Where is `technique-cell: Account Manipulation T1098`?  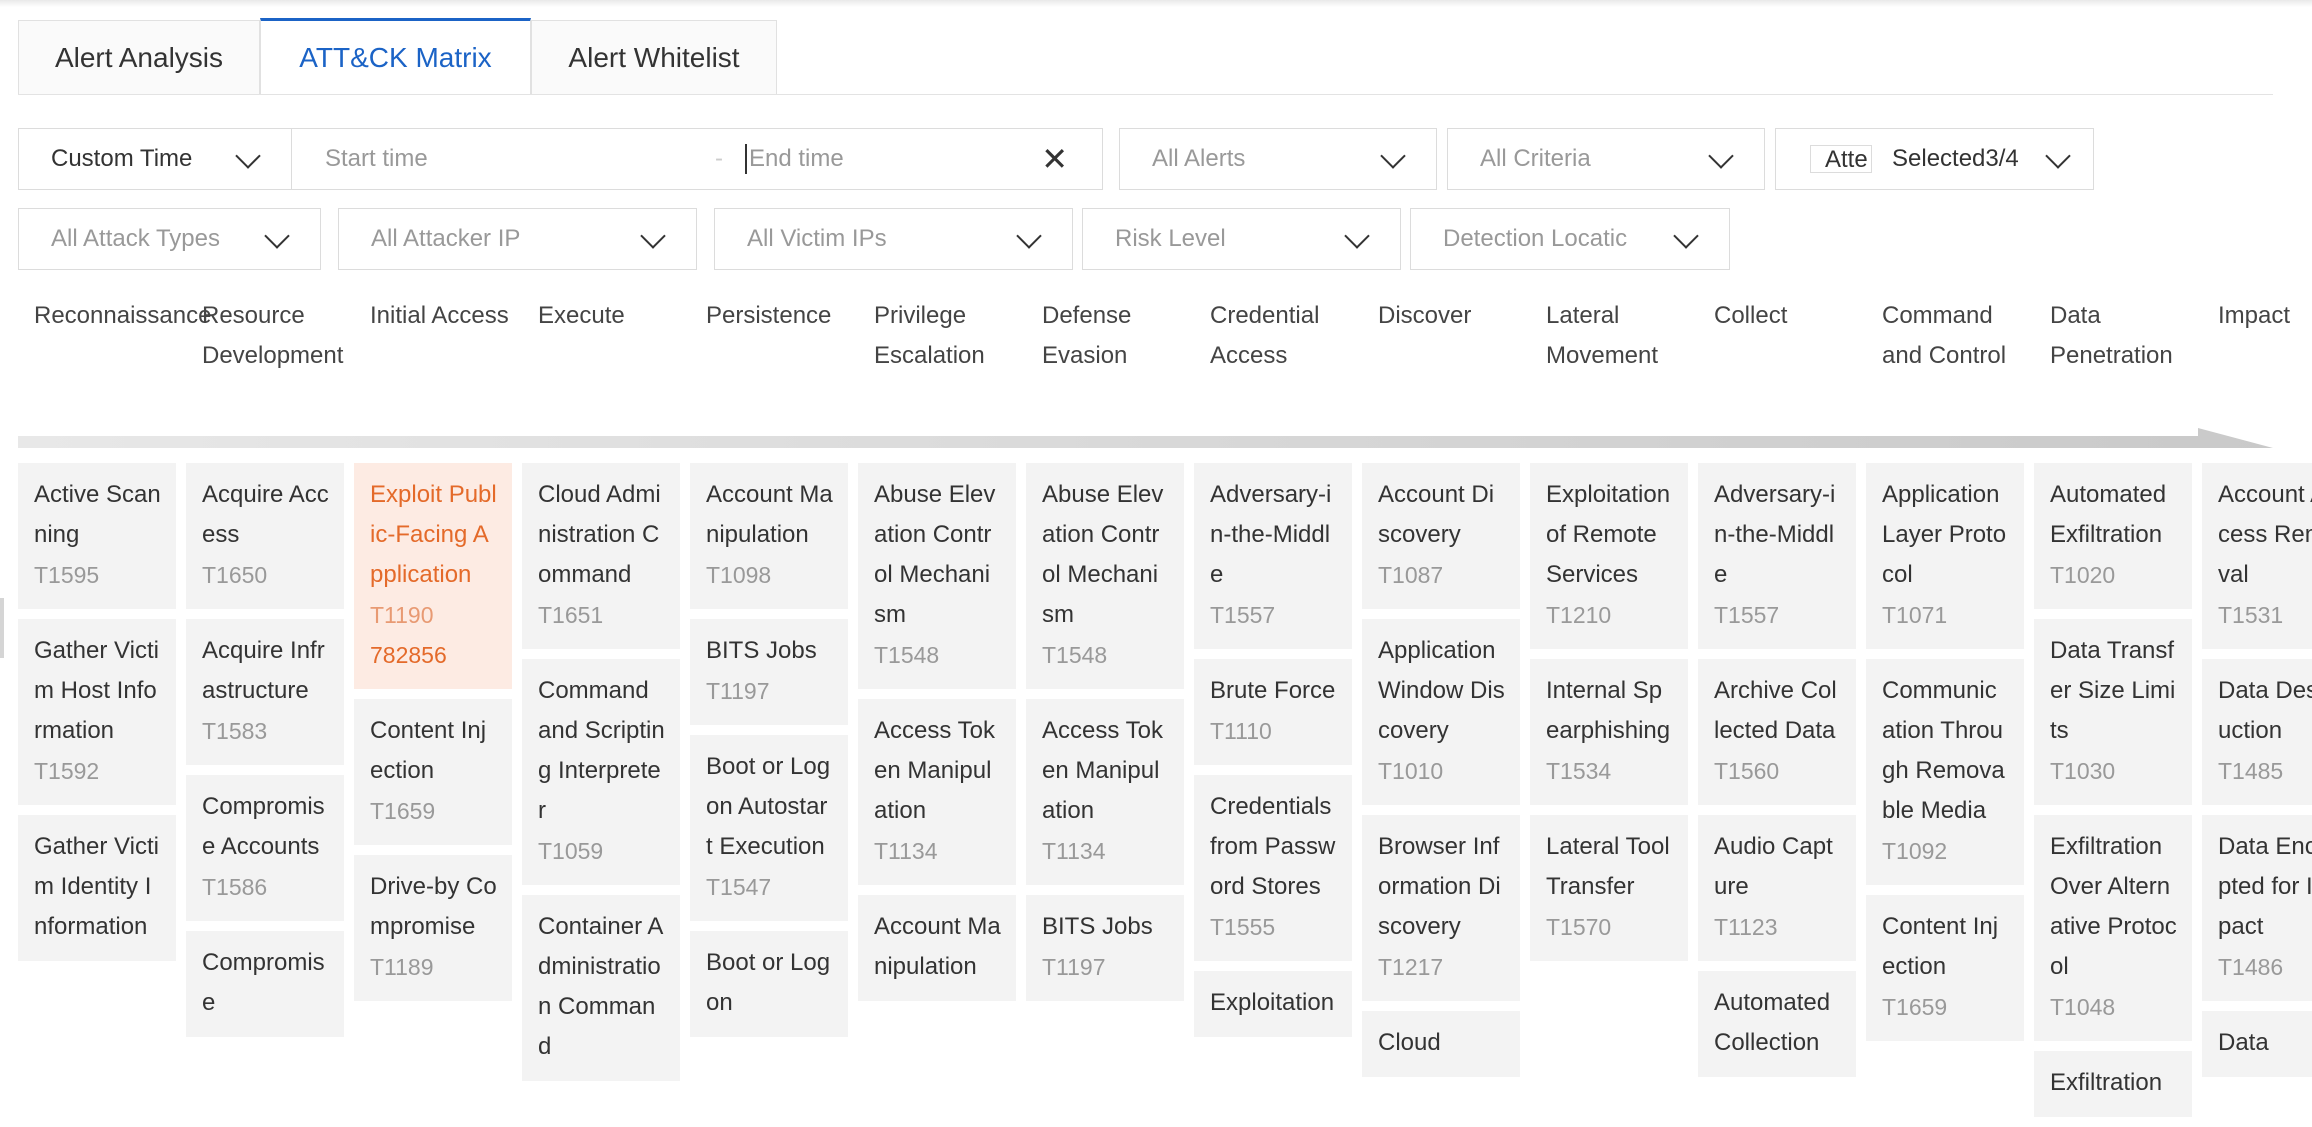
technique-cell: Account Manipulation T1098 is located at coordinates (769, 536).